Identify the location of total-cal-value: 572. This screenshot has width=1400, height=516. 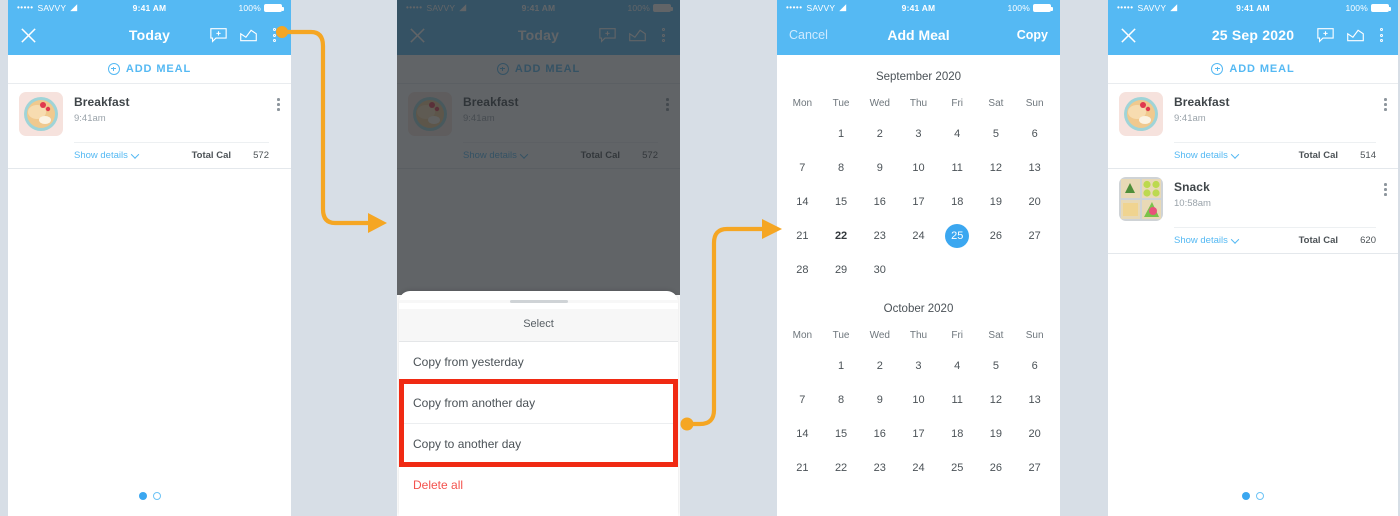
(261, 155).